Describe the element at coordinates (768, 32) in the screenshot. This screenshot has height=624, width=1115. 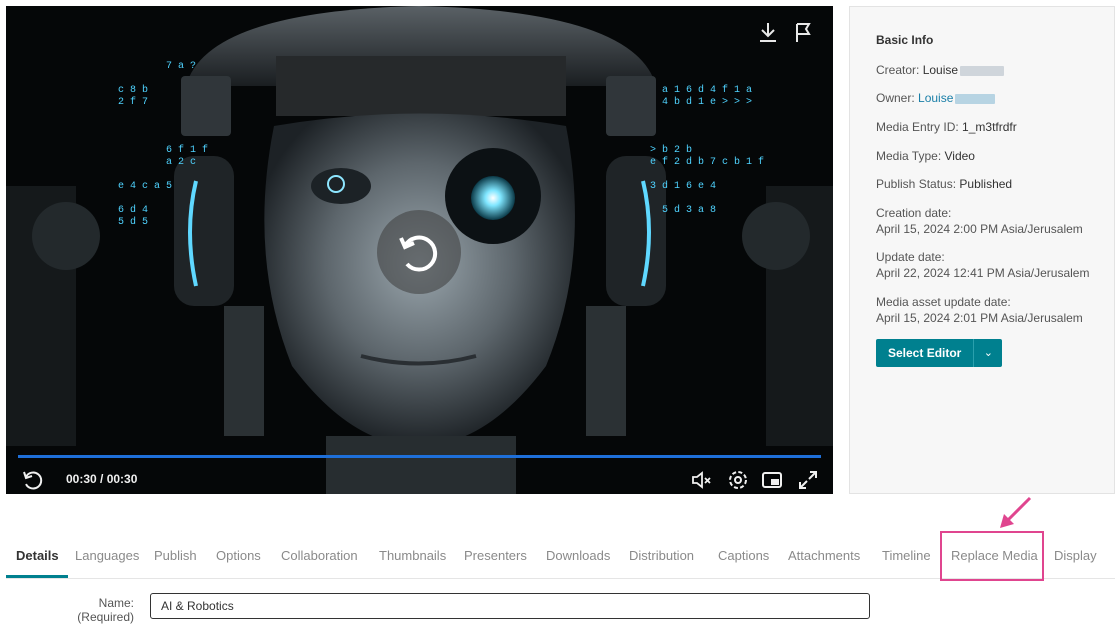
I see `download-icon` at that location.